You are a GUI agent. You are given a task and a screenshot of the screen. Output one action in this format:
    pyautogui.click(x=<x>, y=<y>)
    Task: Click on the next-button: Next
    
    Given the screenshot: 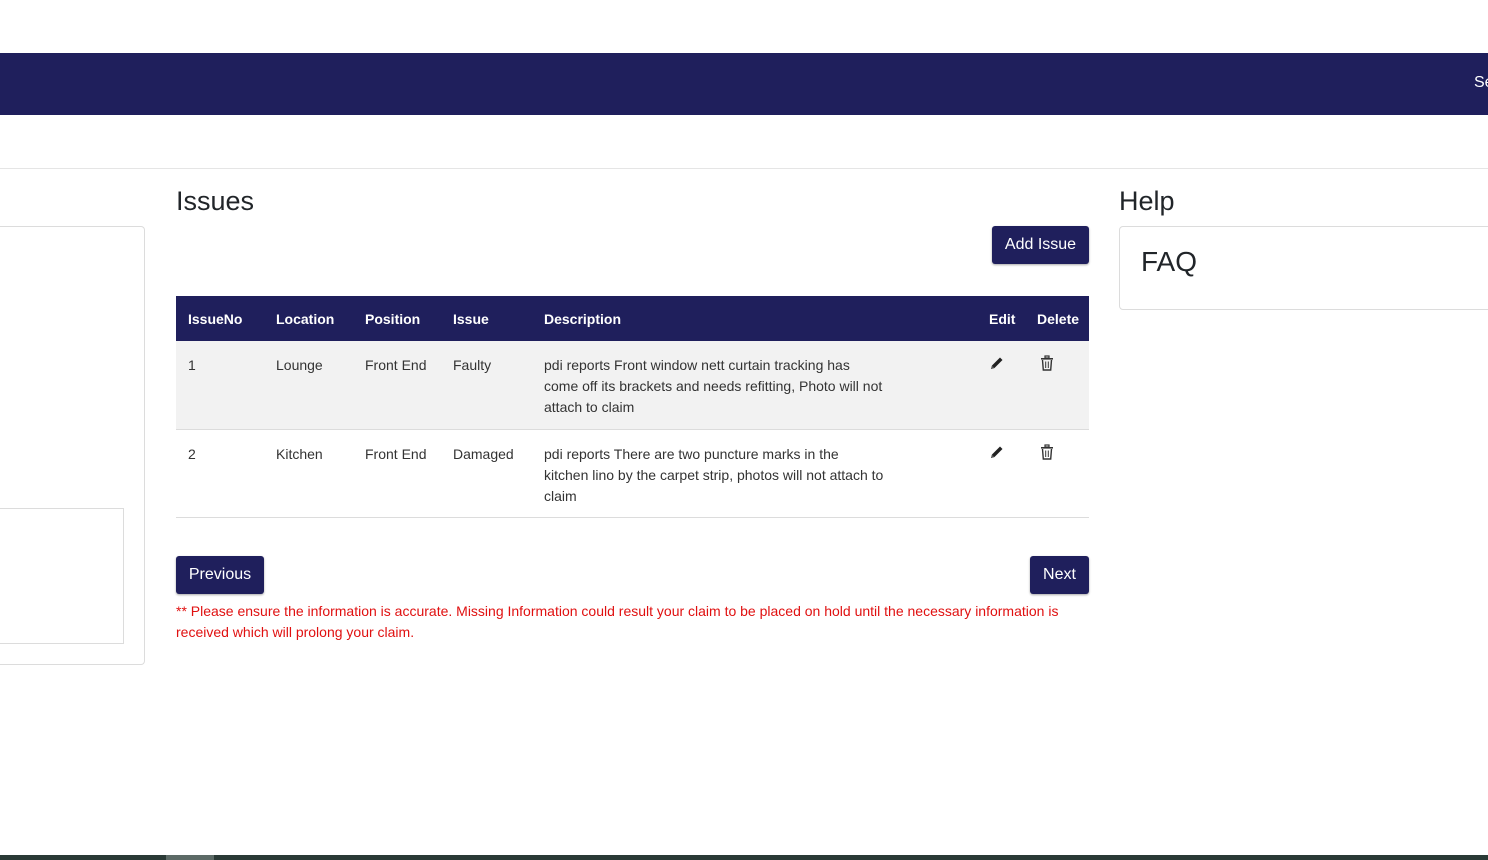 What is the action you would take?
    pyautogui.click(x=1059, y=575)
    